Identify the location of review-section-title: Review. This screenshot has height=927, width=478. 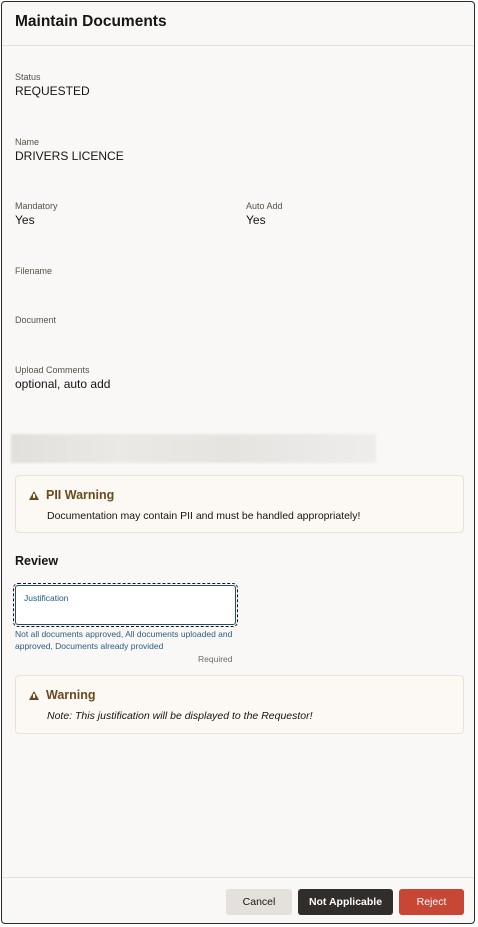
(37, 561).